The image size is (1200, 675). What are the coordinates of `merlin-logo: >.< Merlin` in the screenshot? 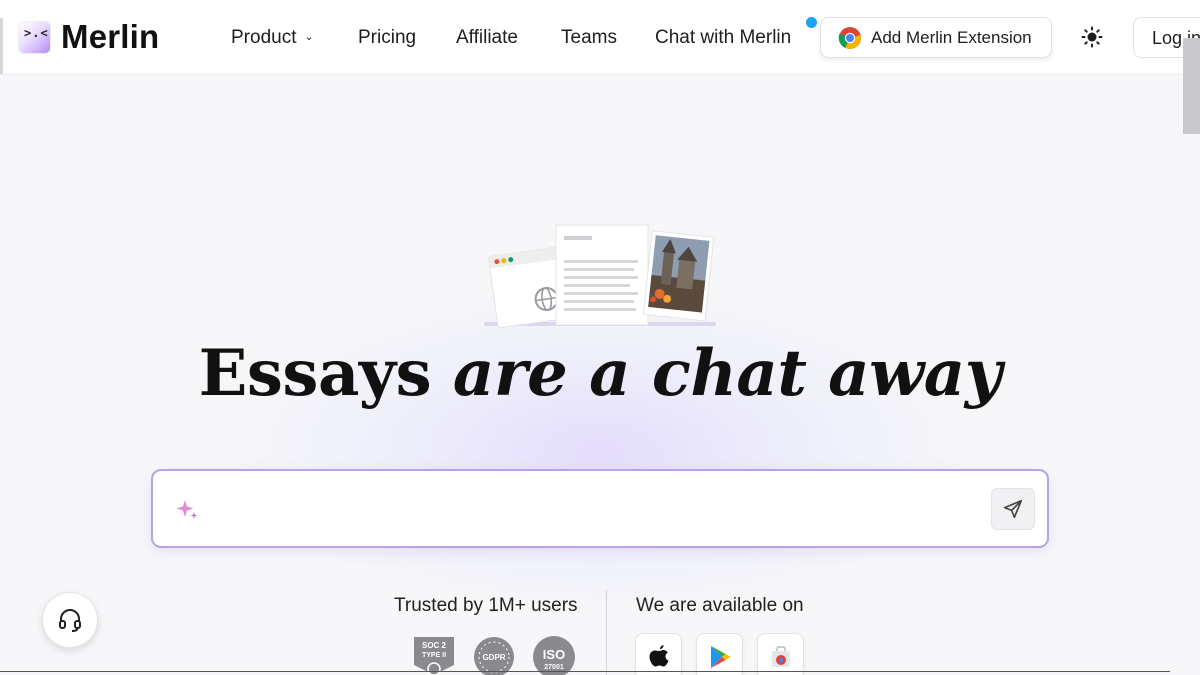 It's located at (88, 37).